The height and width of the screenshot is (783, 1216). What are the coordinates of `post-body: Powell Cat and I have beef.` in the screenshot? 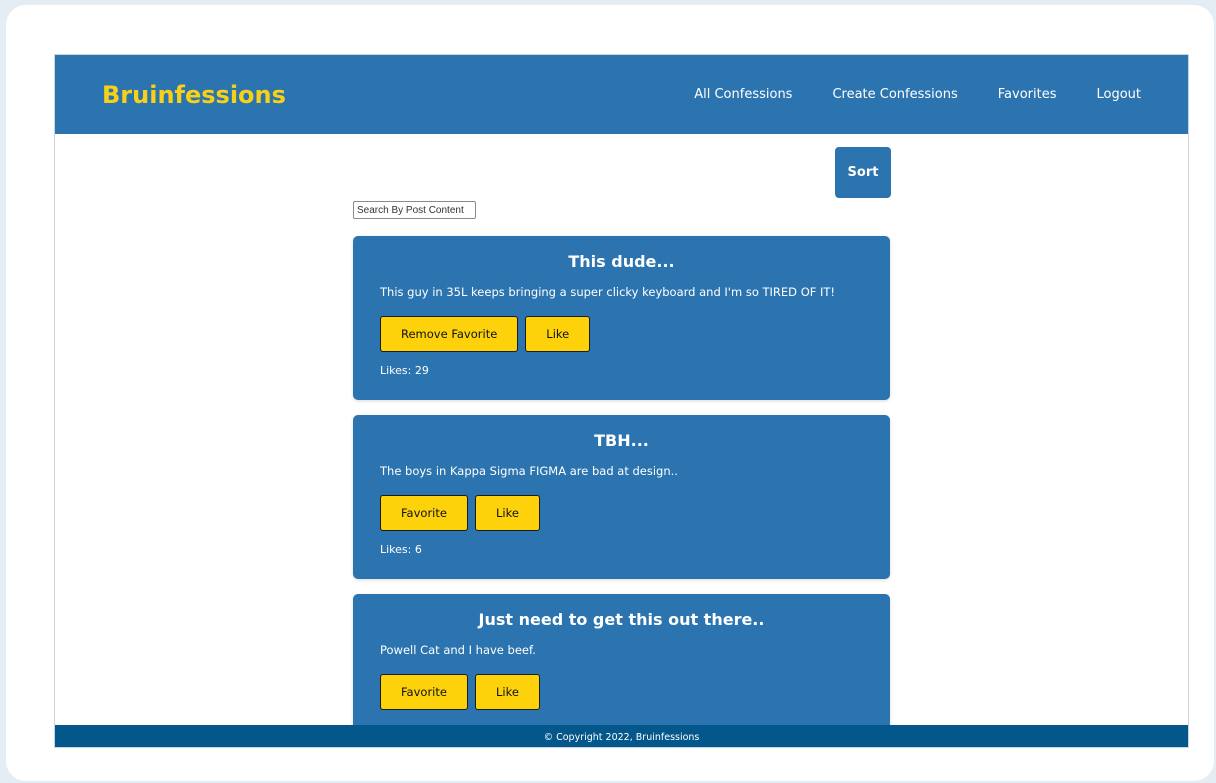 It's located at (458, 650).